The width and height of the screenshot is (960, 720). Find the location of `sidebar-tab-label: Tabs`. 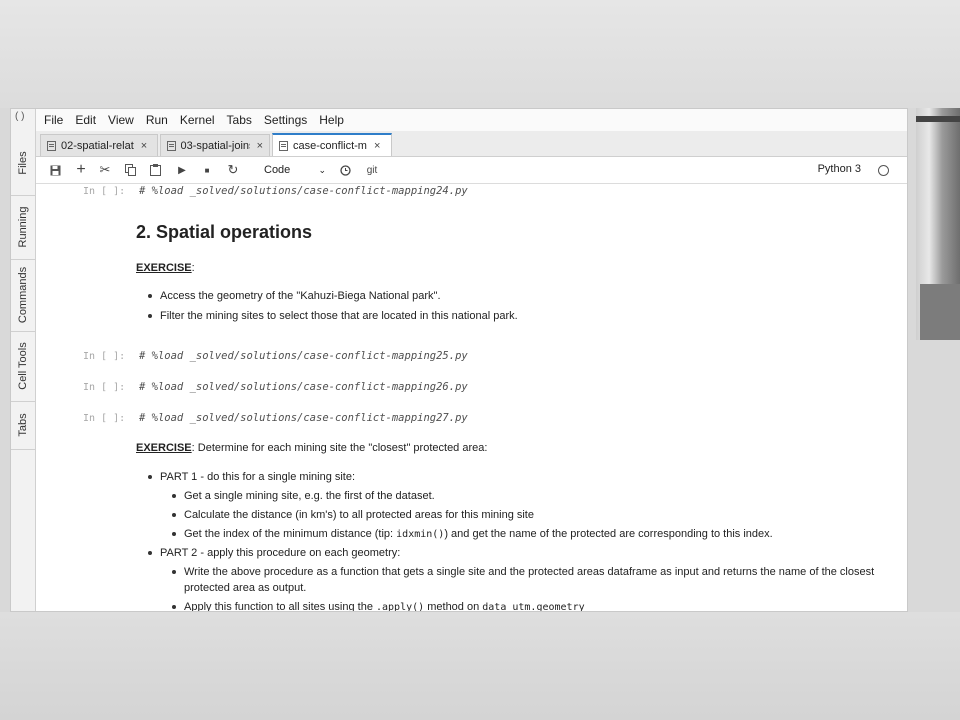

sidebar-tab-label: Tabs is located at coordinates (23, 425).